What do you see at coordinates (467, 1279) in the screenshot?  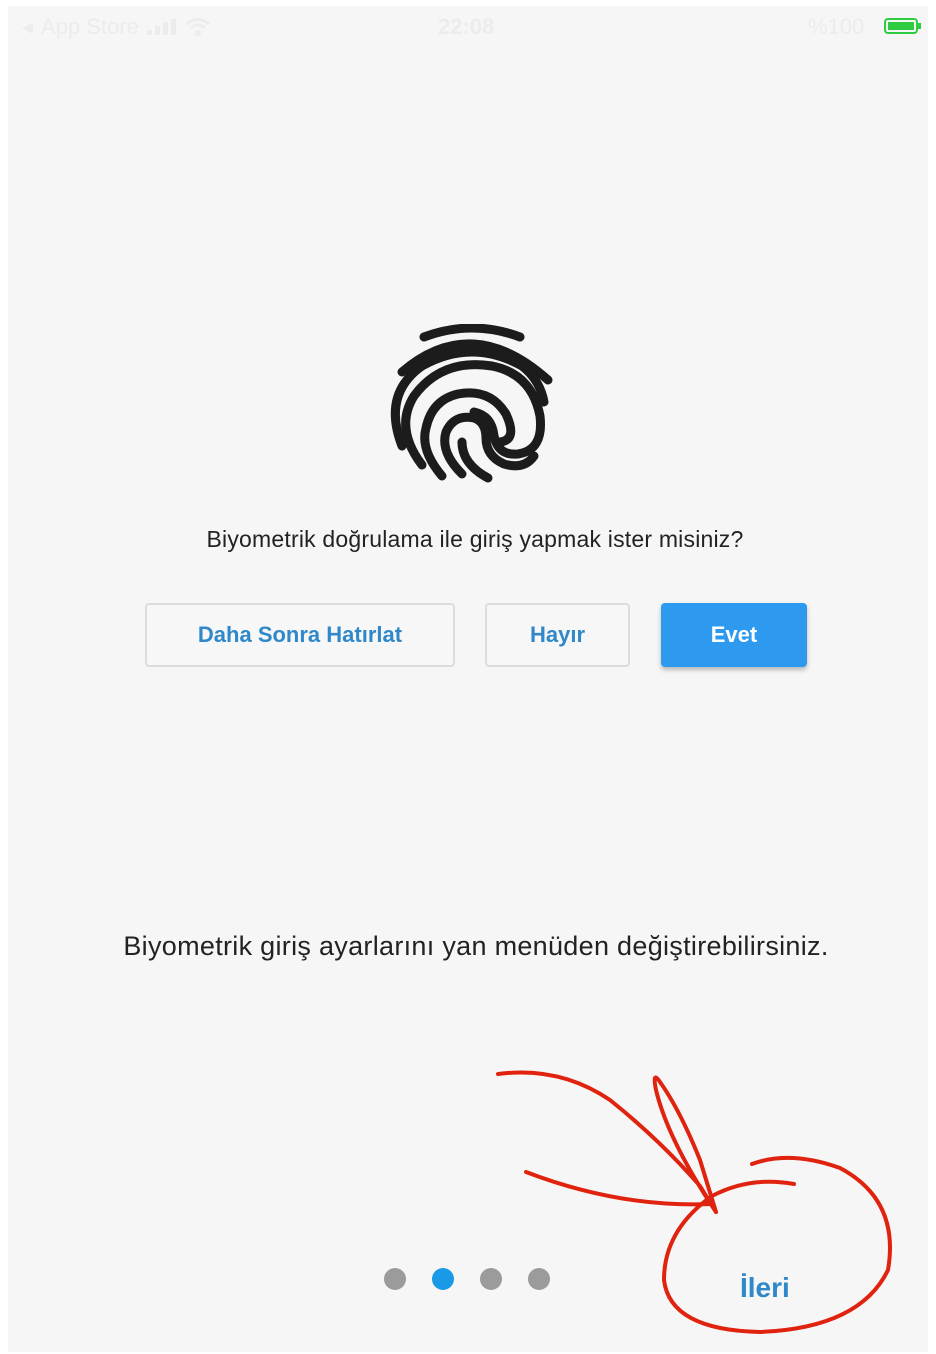 I see `page-indicator` at bounding box center [467, 1279].